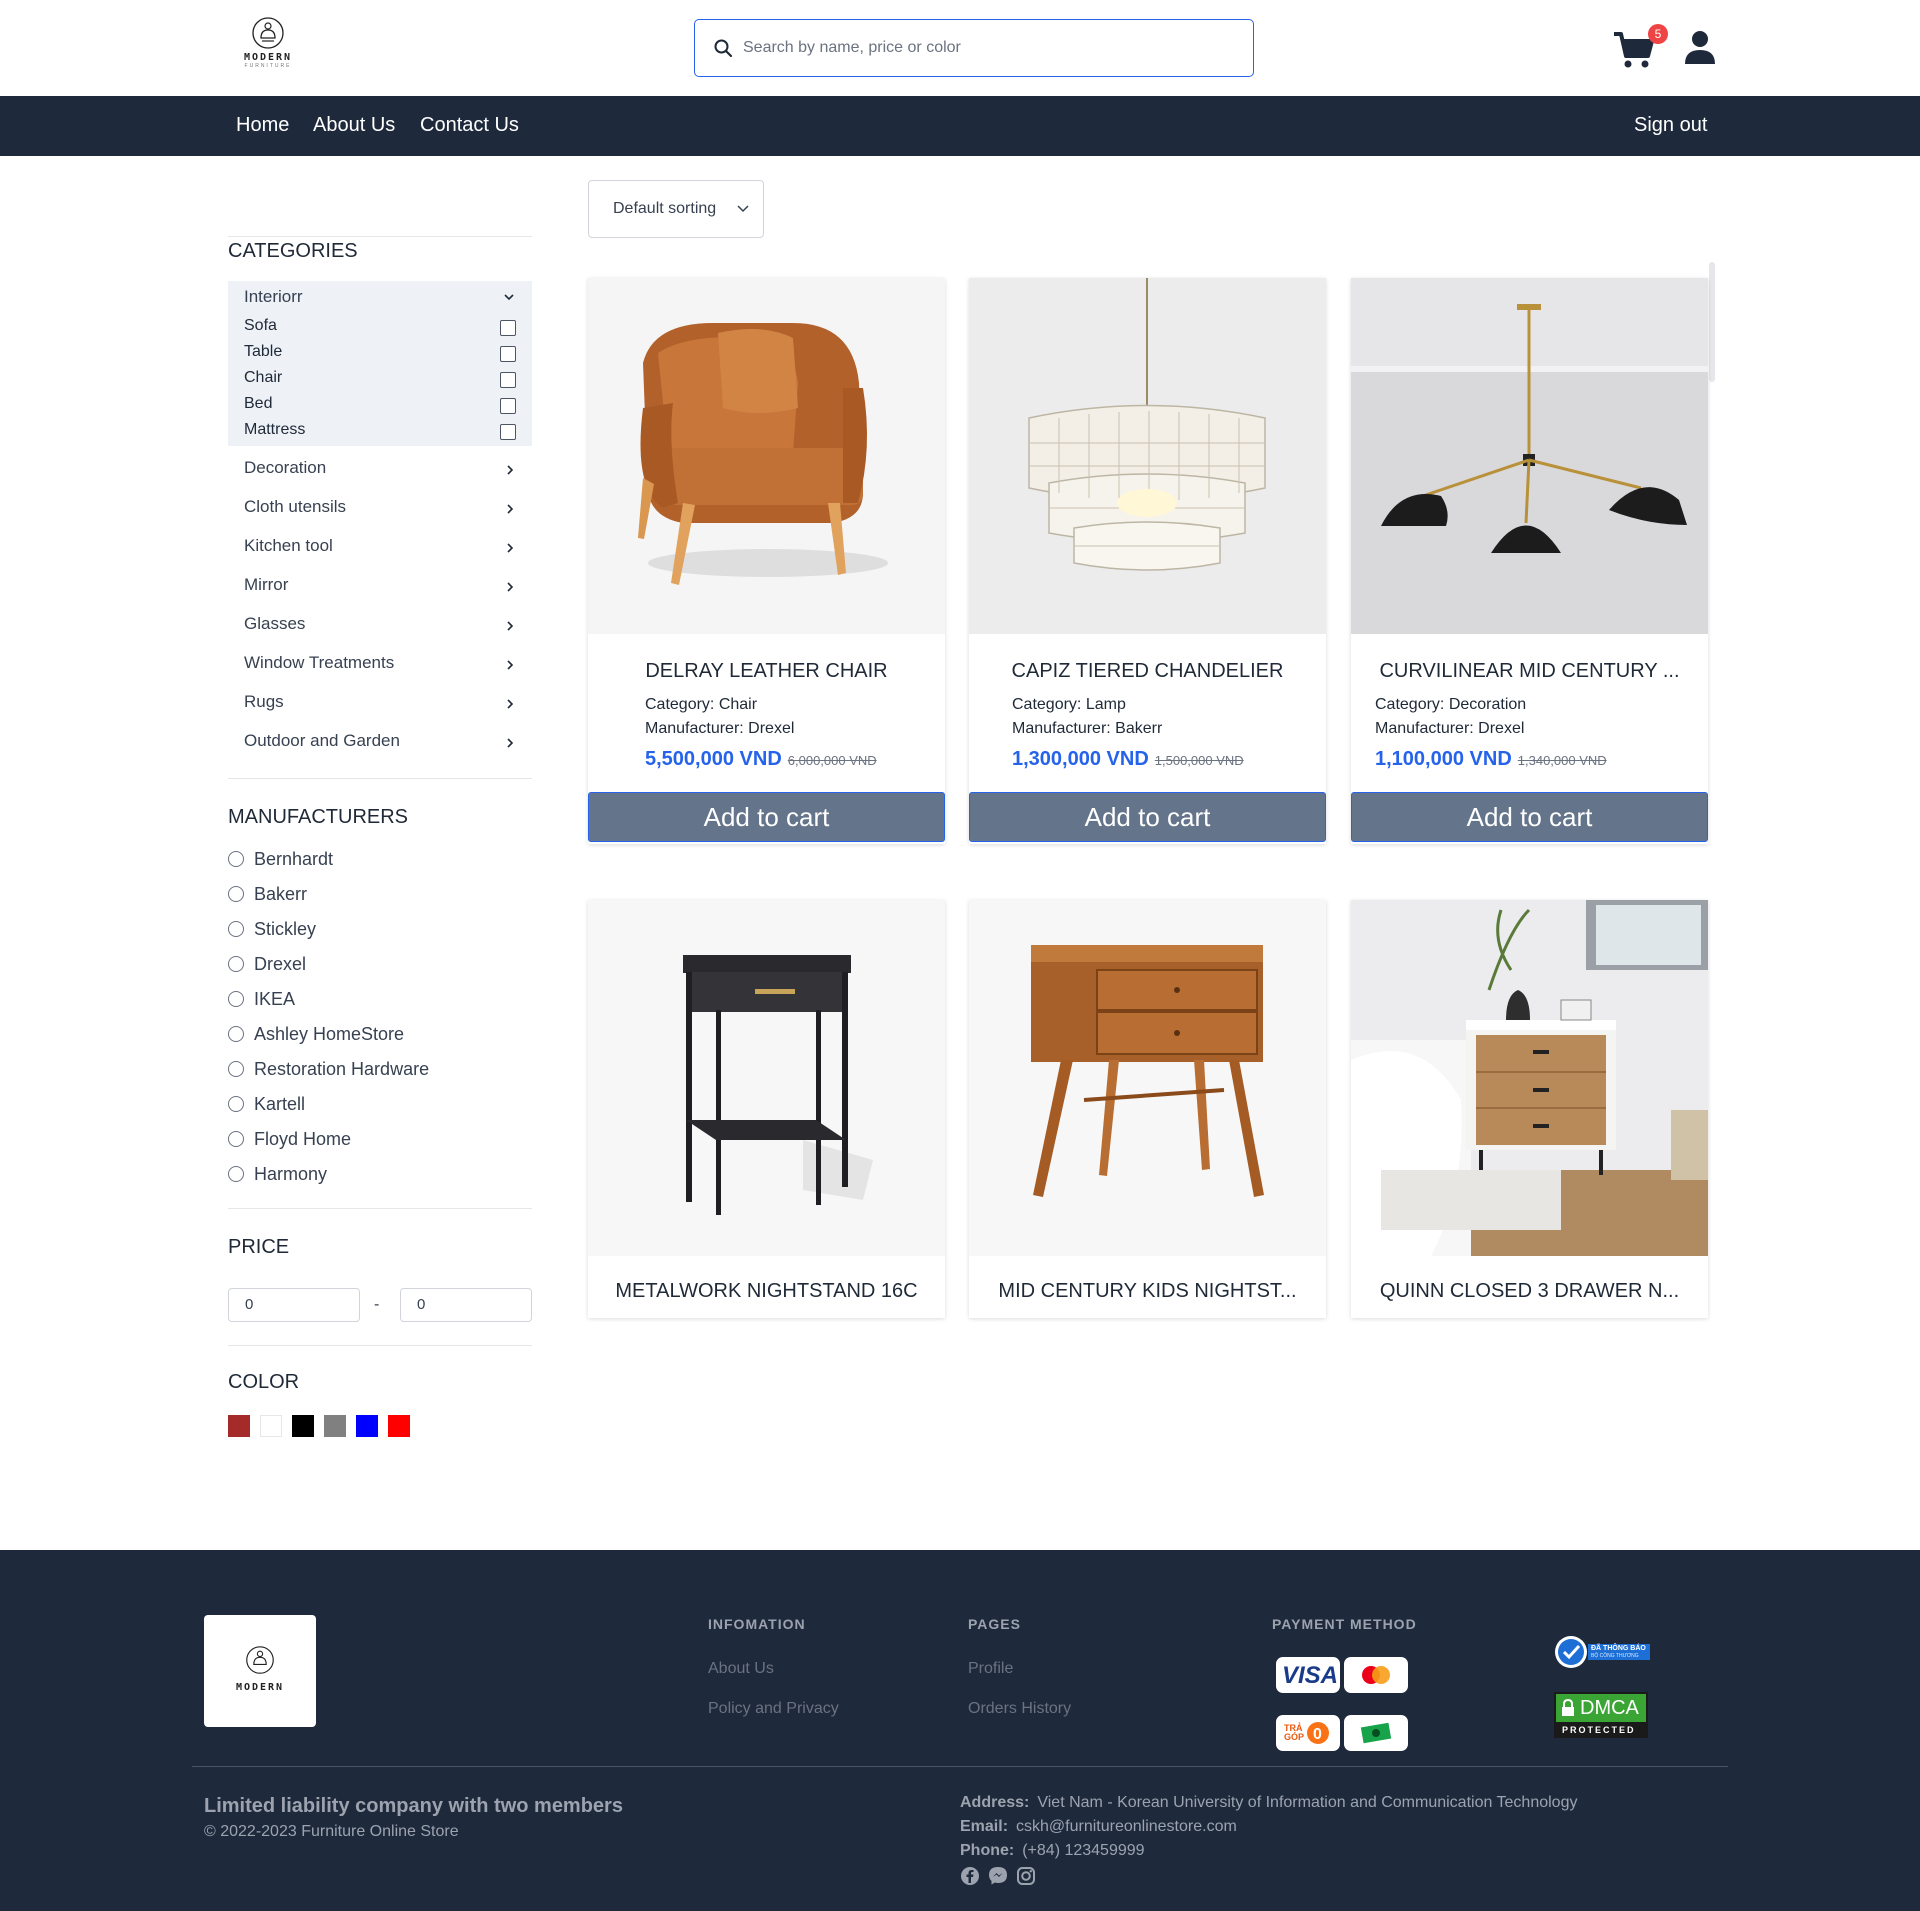  What do you see at coordinates (295, 506) in the screenshot?
I see `category-label: Cloth utensils` at bounding box center [295, 506].